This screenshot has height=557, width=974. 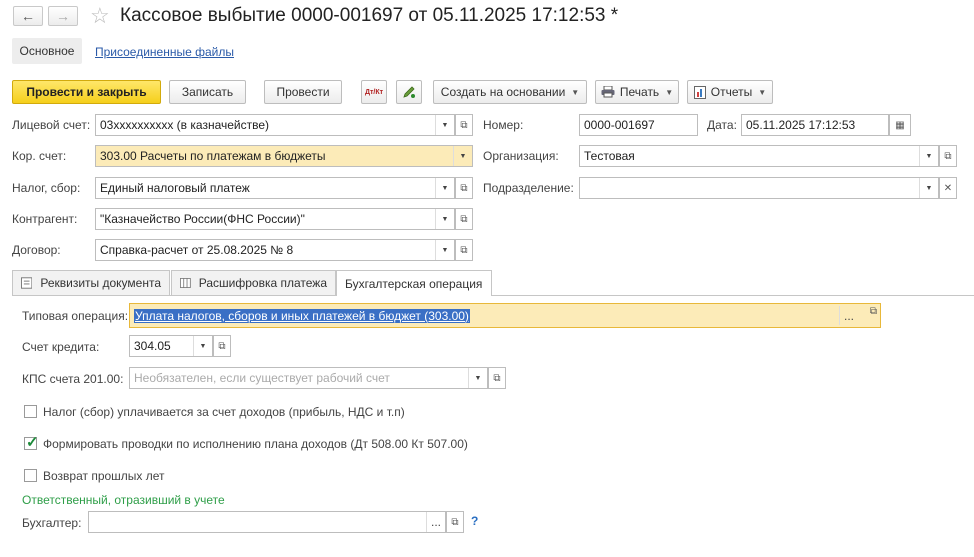 What do you see at coordinates (275, 250) in the screenshot?
I see `contract-field: Справка-расчет от 25.08.2025 № 8 ▼` at bounding box center [275, 250].